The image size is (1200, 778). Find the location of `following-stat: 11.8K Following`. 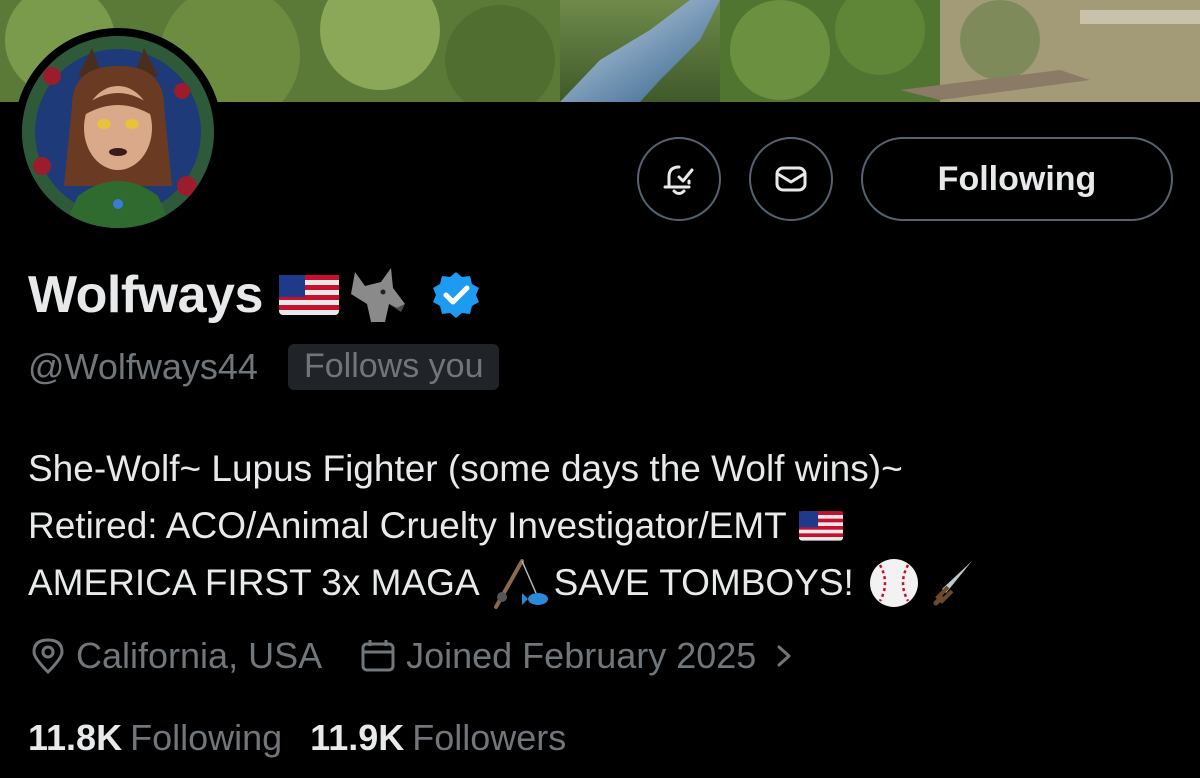

following-stat: 11.8K Following is located at coordinates (155, 738).